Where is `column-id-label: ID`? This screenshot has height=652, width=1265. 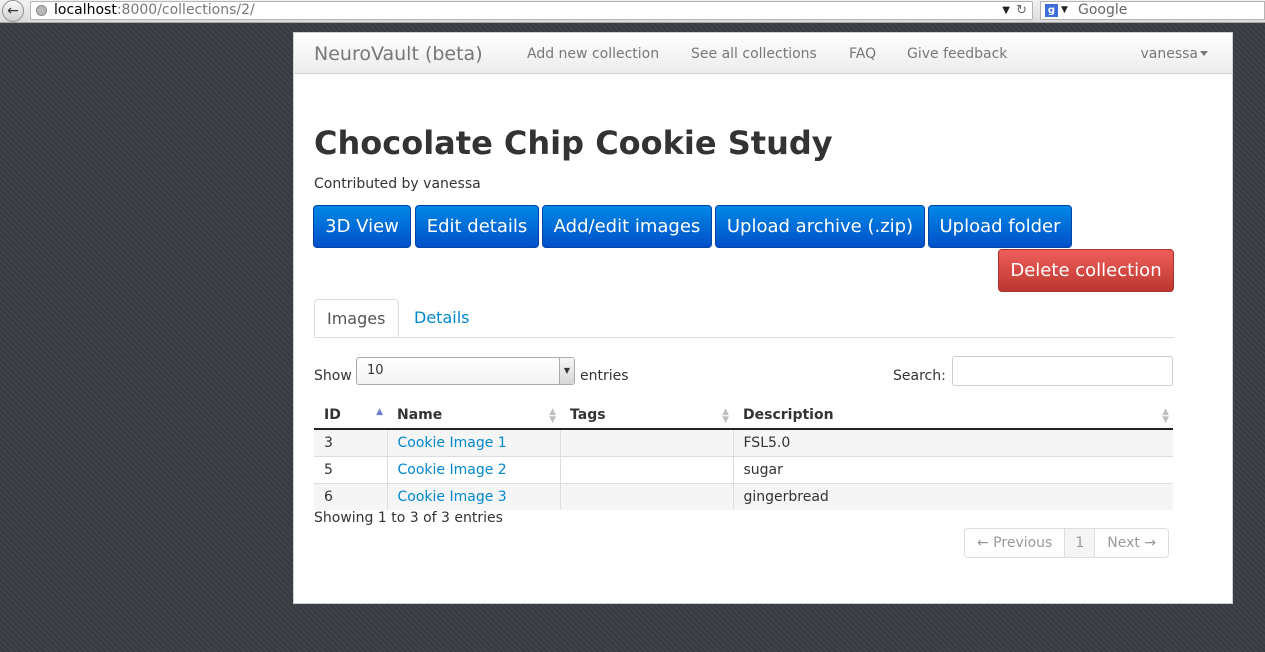
column-id-label: ID is located at coordinates (332, 414).